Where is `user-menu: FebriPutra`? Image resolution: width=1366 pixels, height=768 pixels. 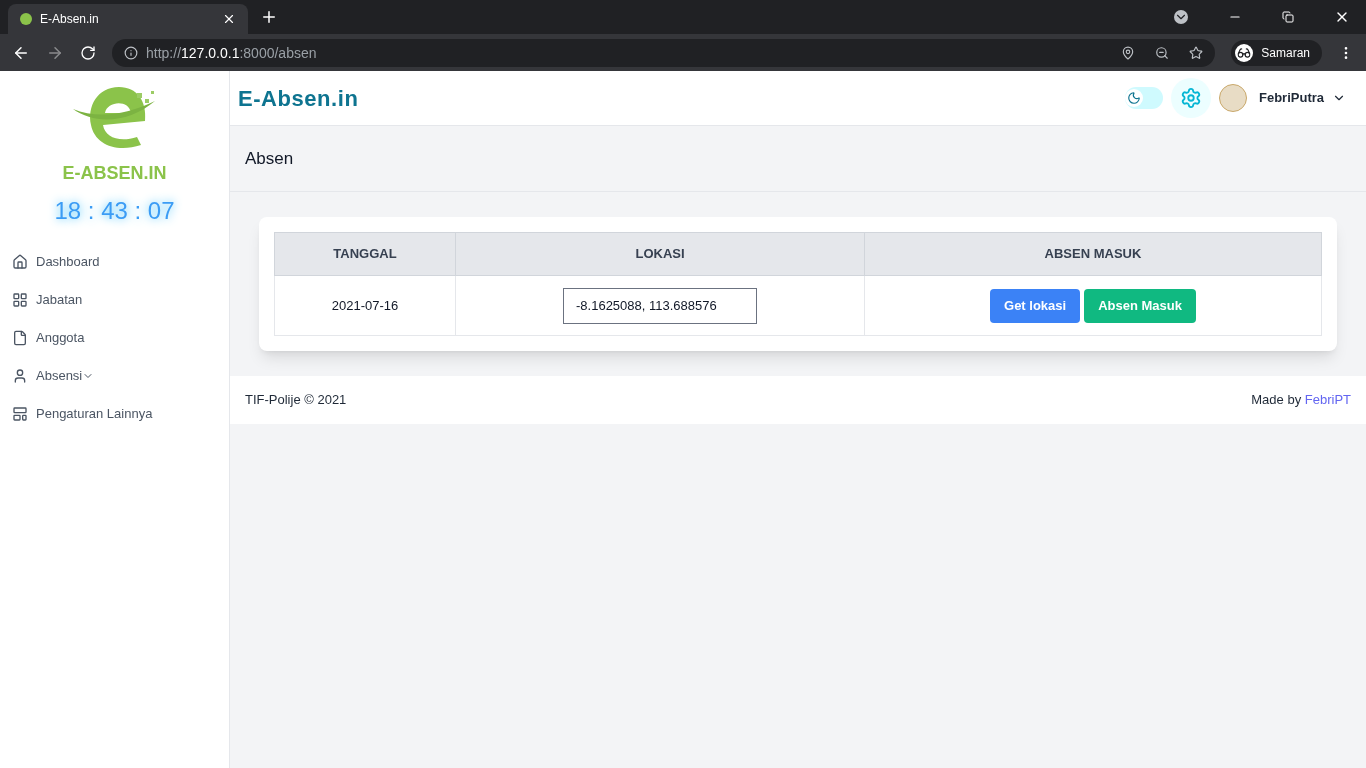
user-menu: FebriPutra is located at coordinates (1302, 98).